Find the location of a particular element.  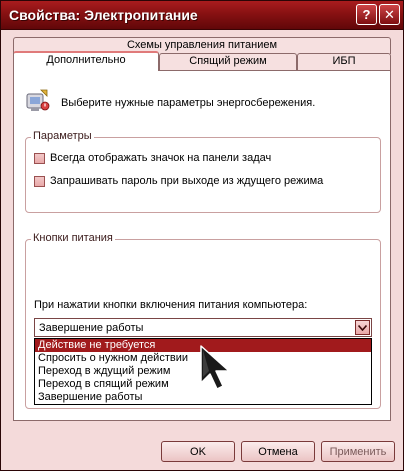

power-options-icon is located at coordinates (38, 100).